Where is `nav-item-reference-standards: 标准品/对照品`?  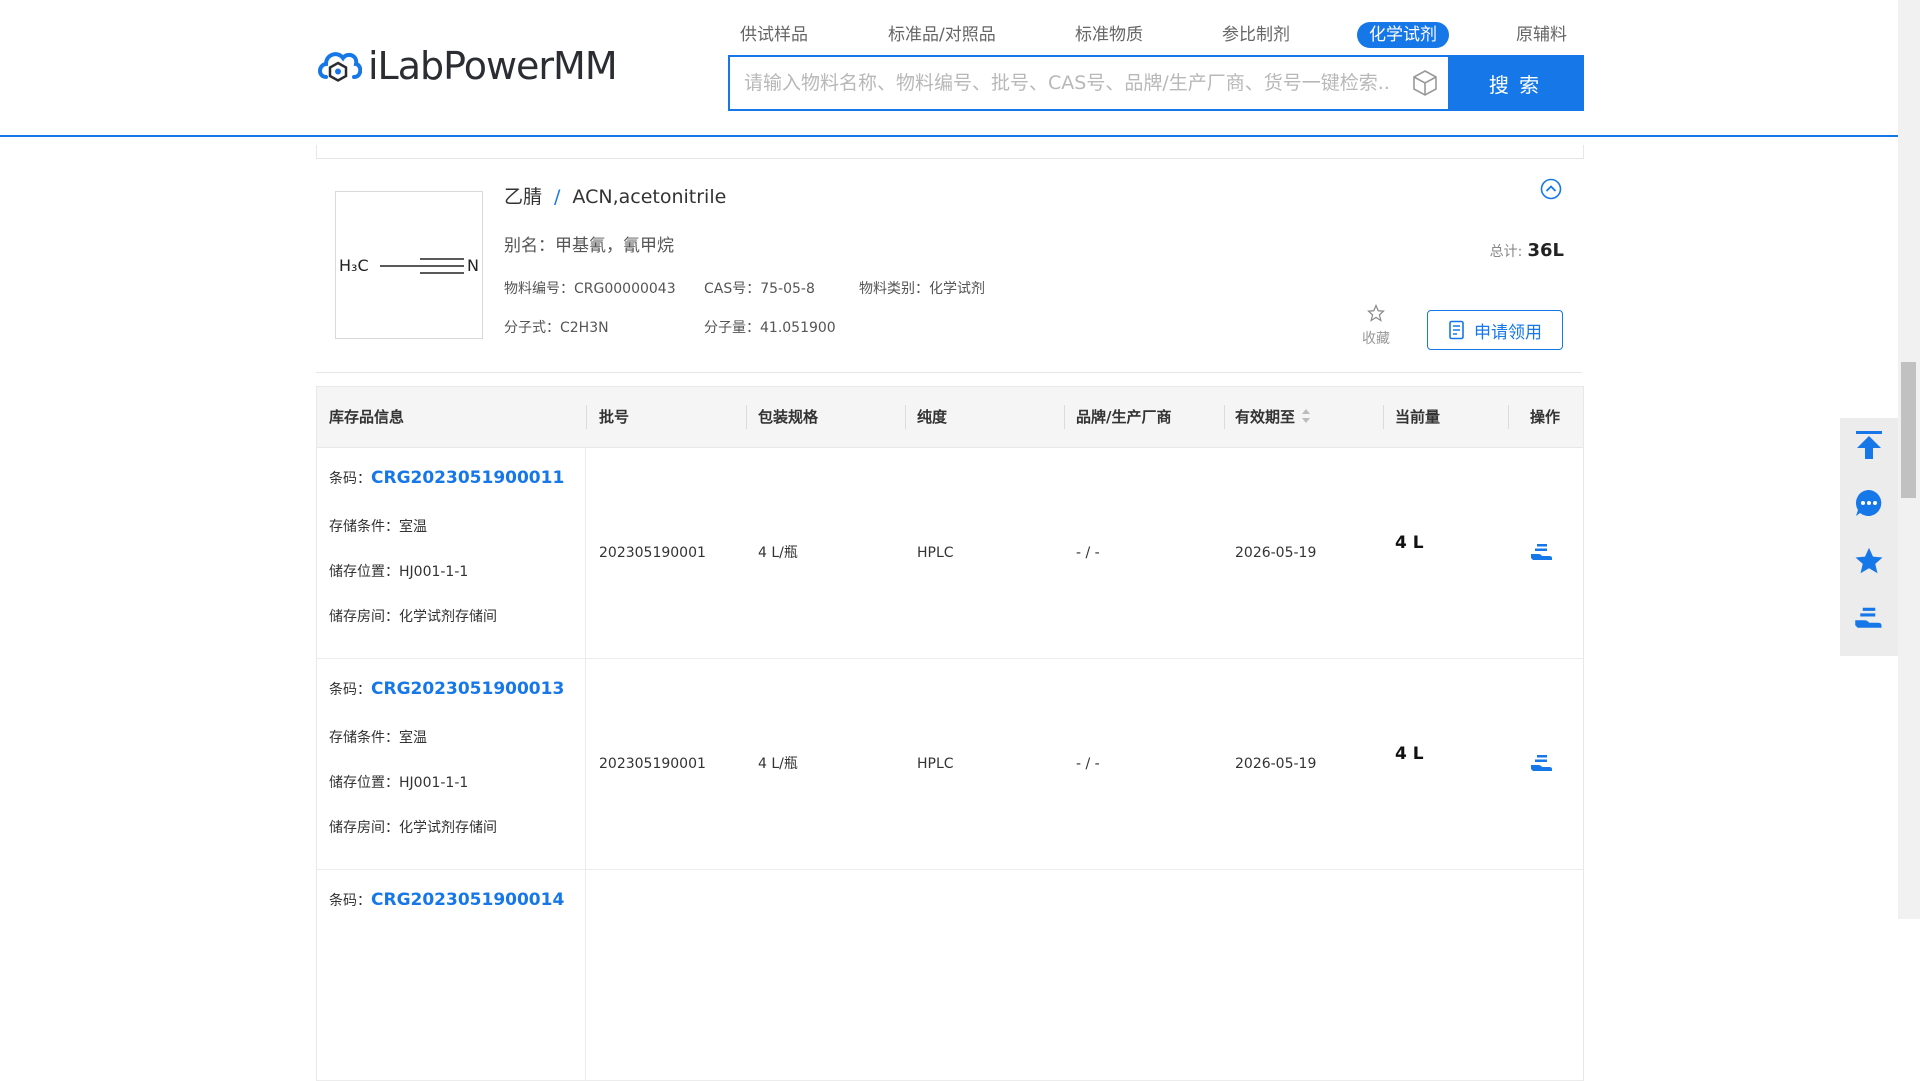 nav-item-reference-standards: 标准品/对照品 is located at coordinates (942, 35).